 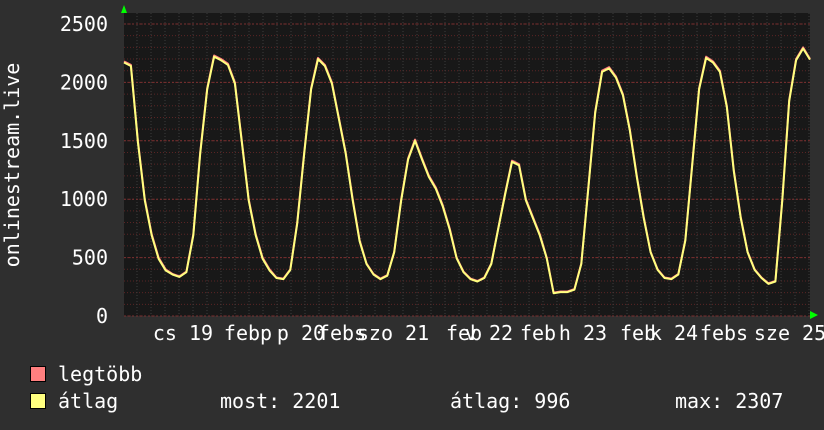 I want to click on legend-swatch-avg, so click(x=38, y=401).